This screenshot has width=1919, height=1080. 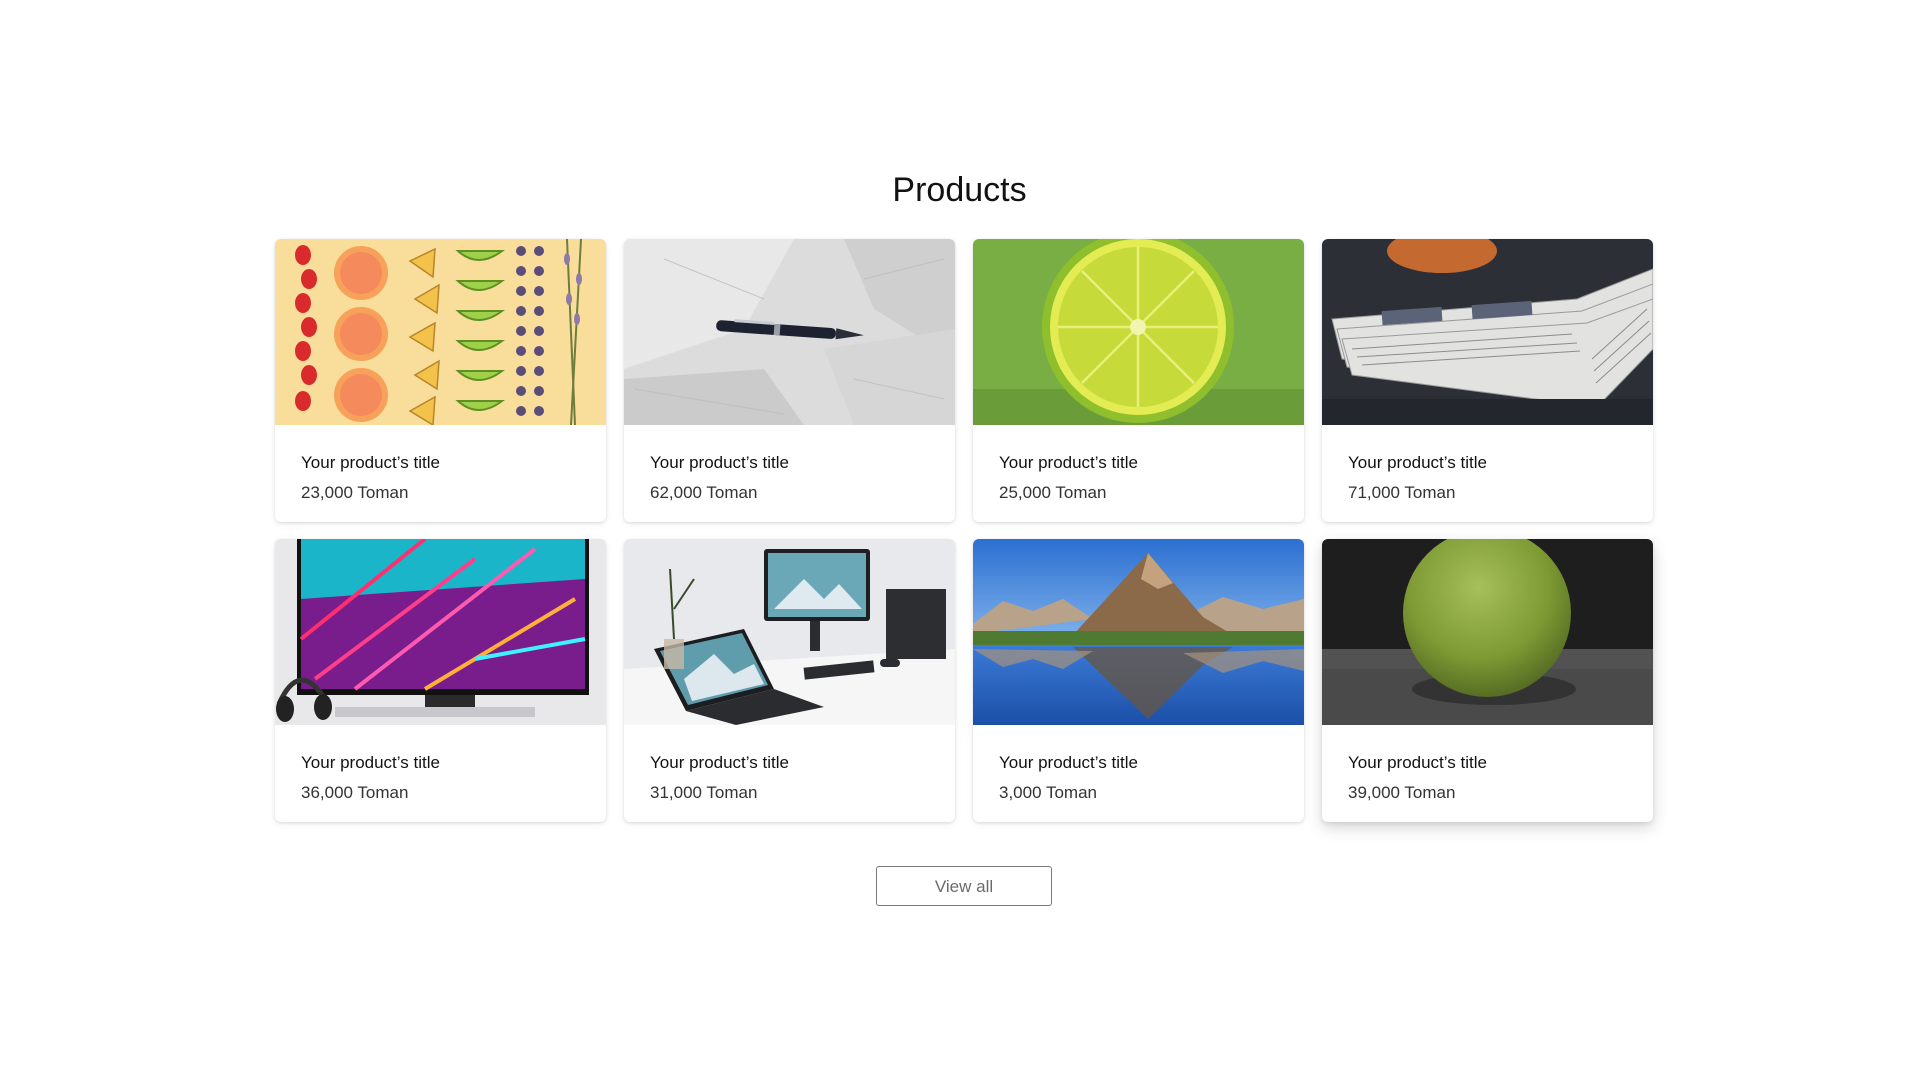 I want to click on fruit-flatlay-image, so click(x=440, y=332).